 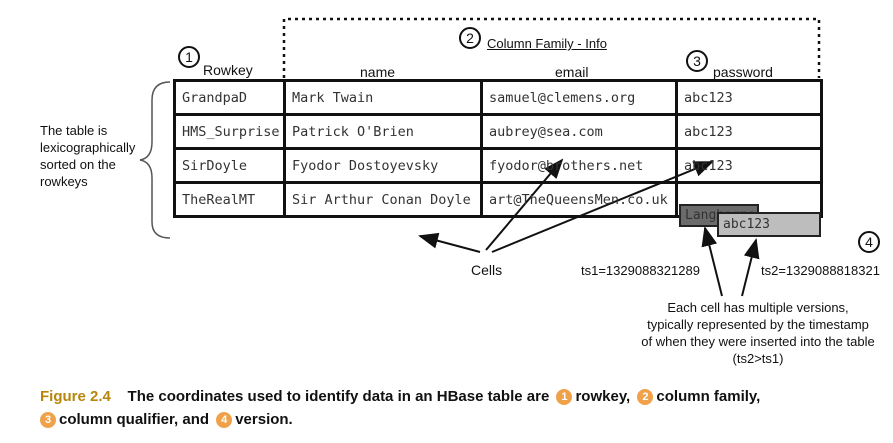 I want to click on name-cell: Sir Arthur Conan Doyle, so click(x=383, y=199).